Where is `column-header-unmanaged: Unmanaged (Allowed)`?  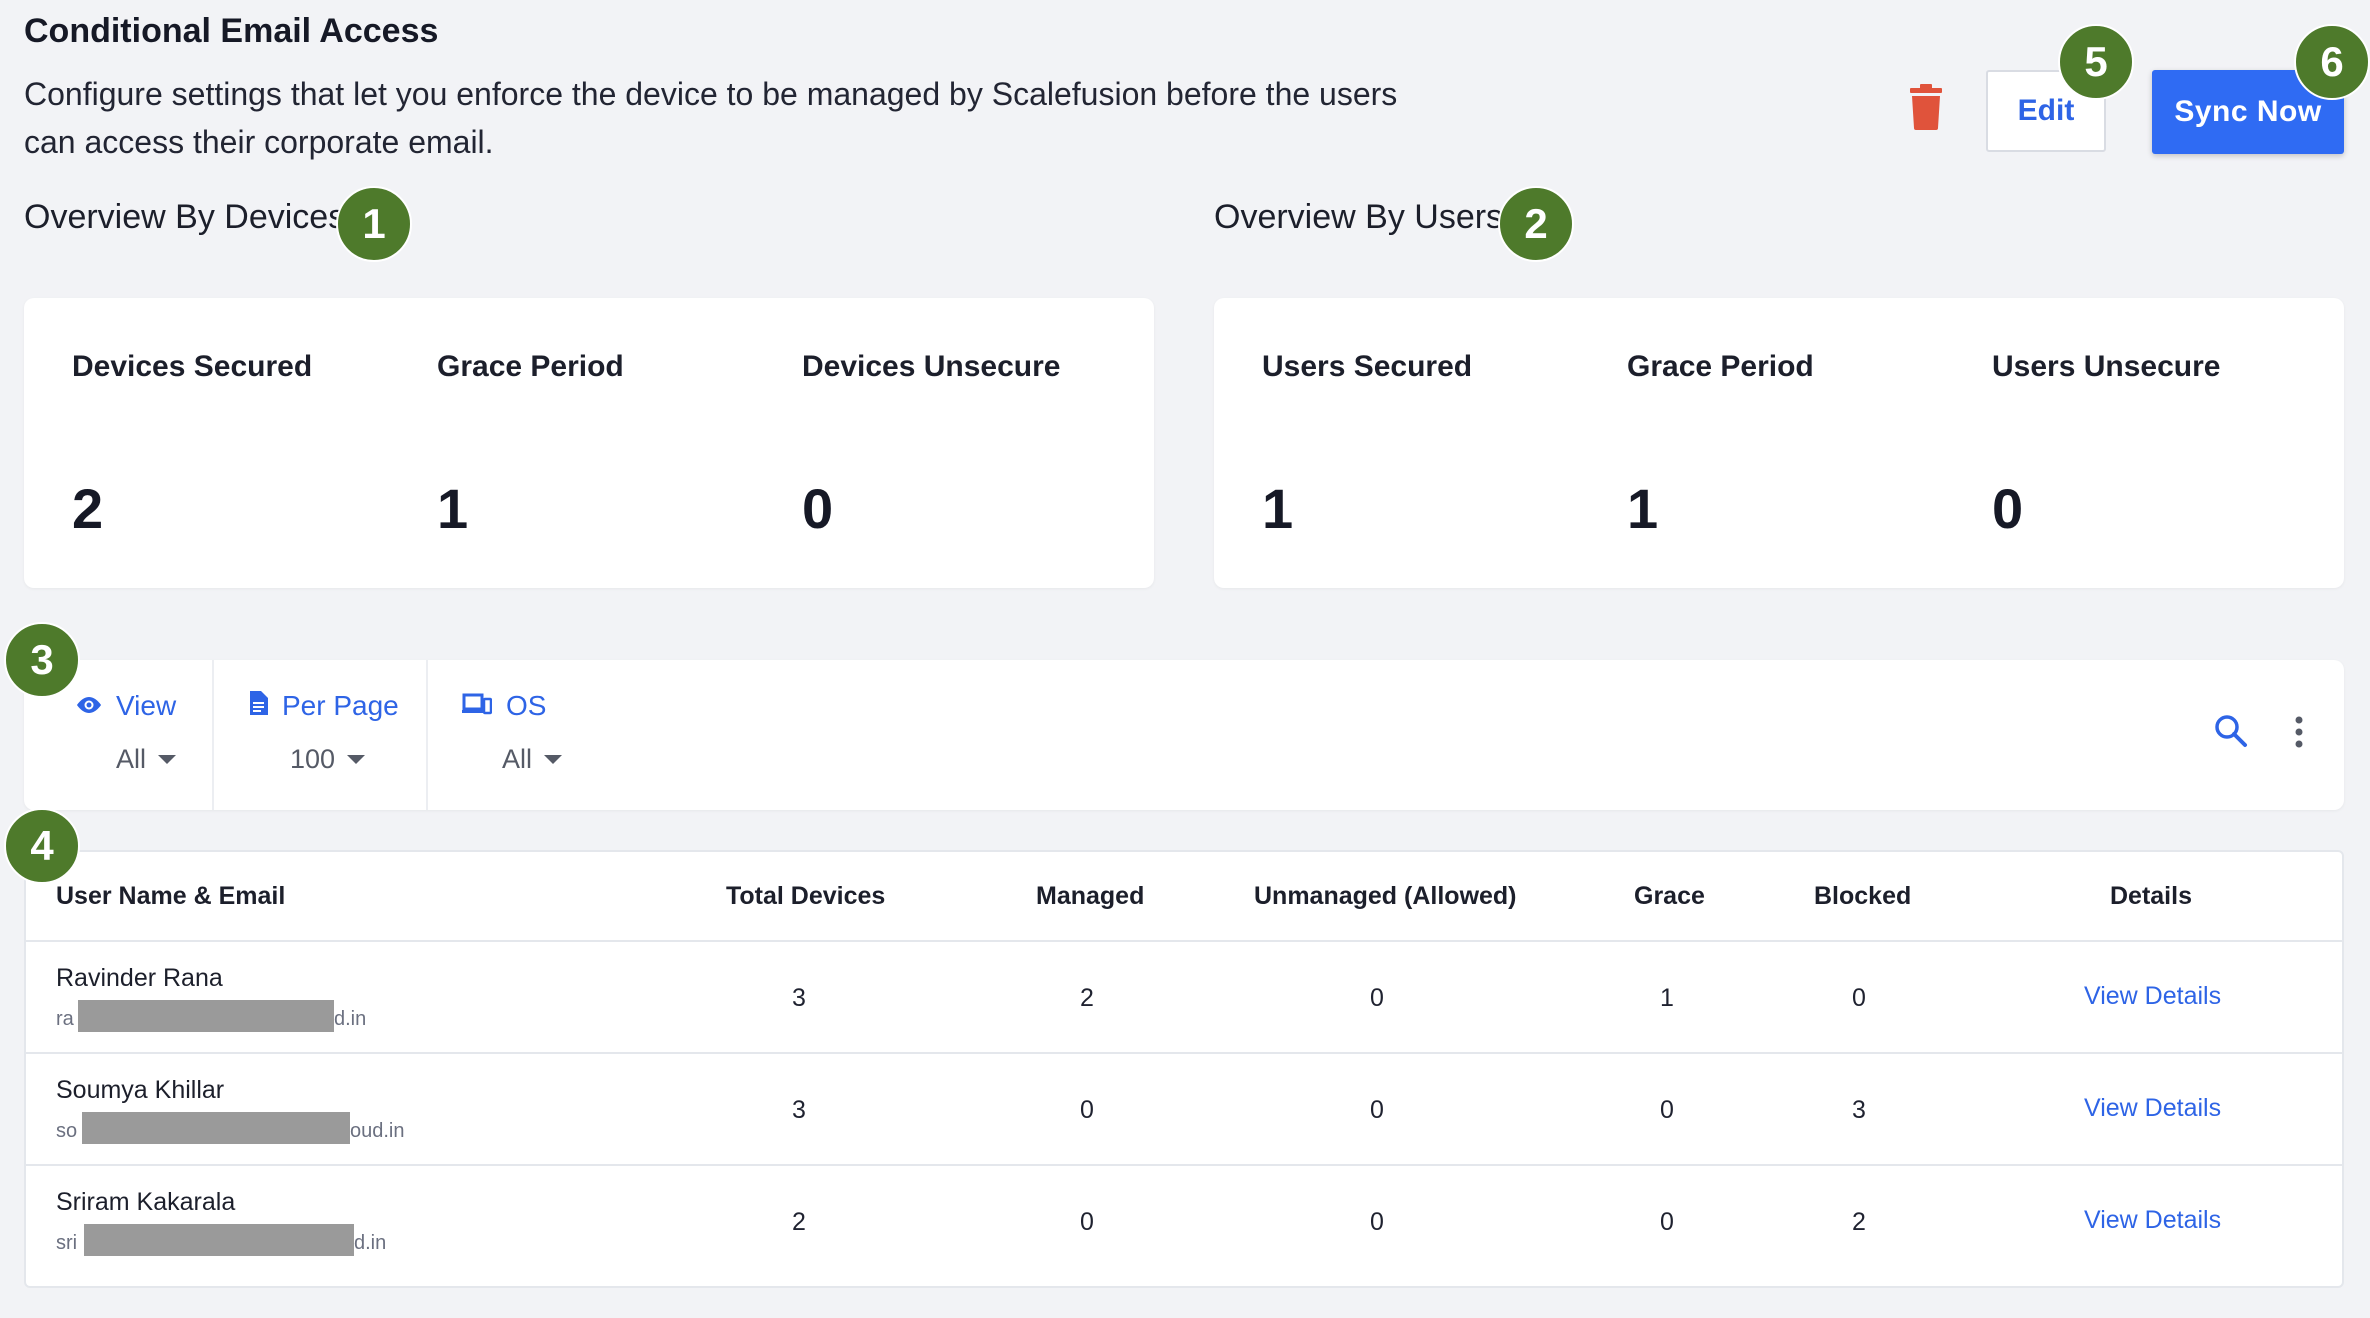 column-header-unmanaged: Unmanaged (Allowed) is located at coordinates (1385, 896).